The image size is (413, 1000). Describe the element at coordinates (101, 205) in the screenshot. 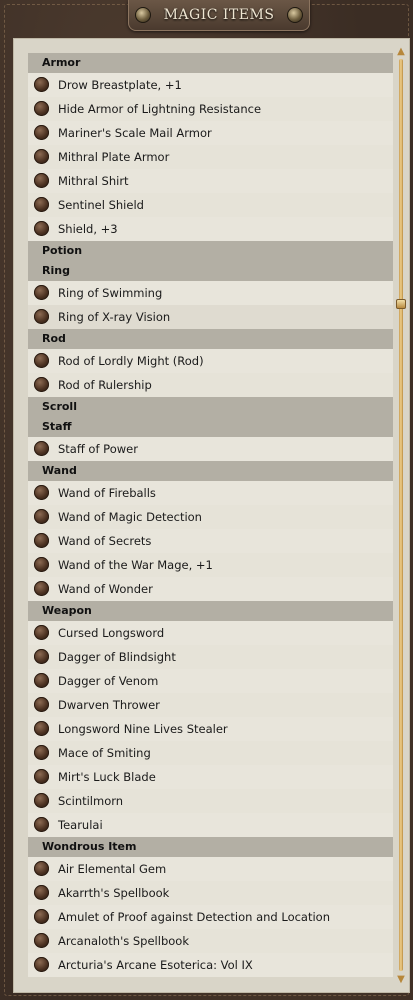

I see `item-label: Sentinel Shield` at that location.